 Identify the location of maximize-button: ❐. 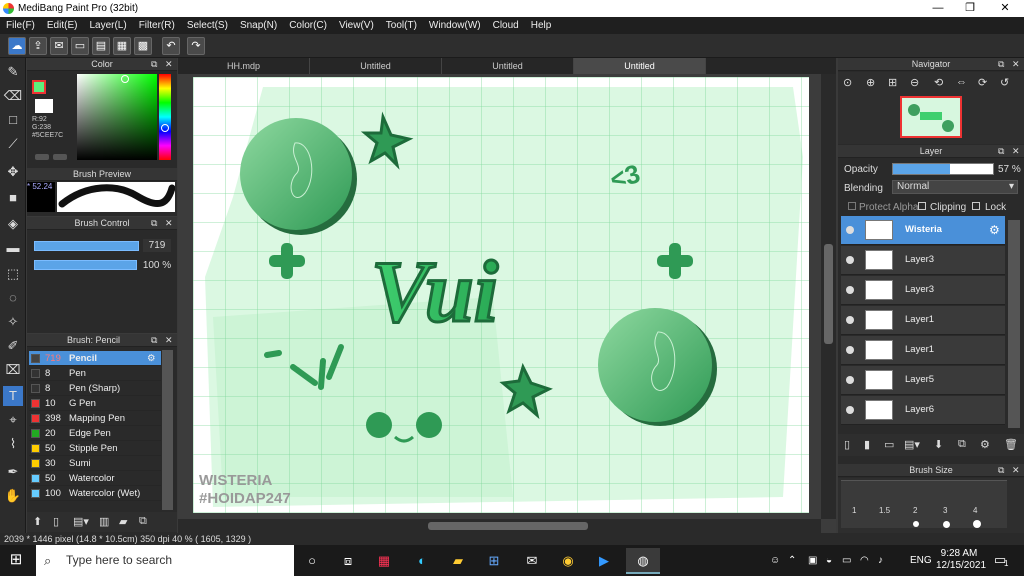
(970, 8).